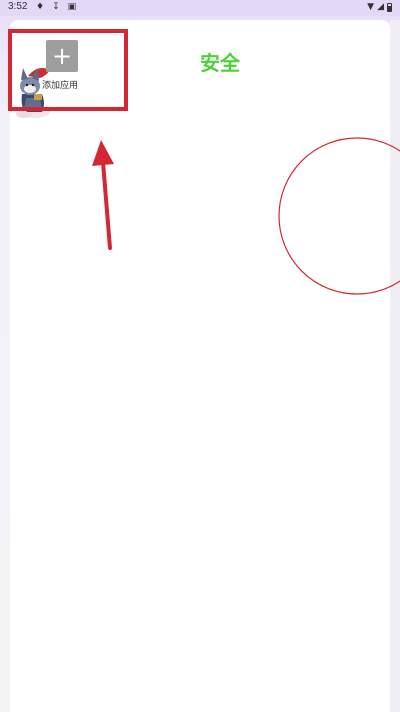 This screenshot has width=400, height=712. What do you see at coordinates (200, 8) in the screenshot?
I see `status-bar: 3:52 ♦ ↧ ▣ ▼ ◢` at bounding box center [200, 8].